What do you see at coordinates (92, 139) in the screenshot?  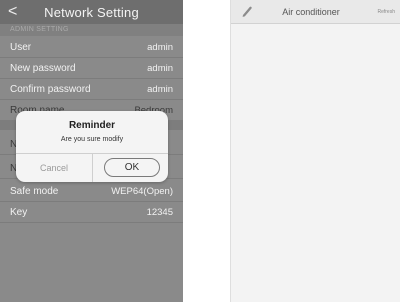 I see `dialog-message: Are you sure modify` at bounding box center [92, 139].